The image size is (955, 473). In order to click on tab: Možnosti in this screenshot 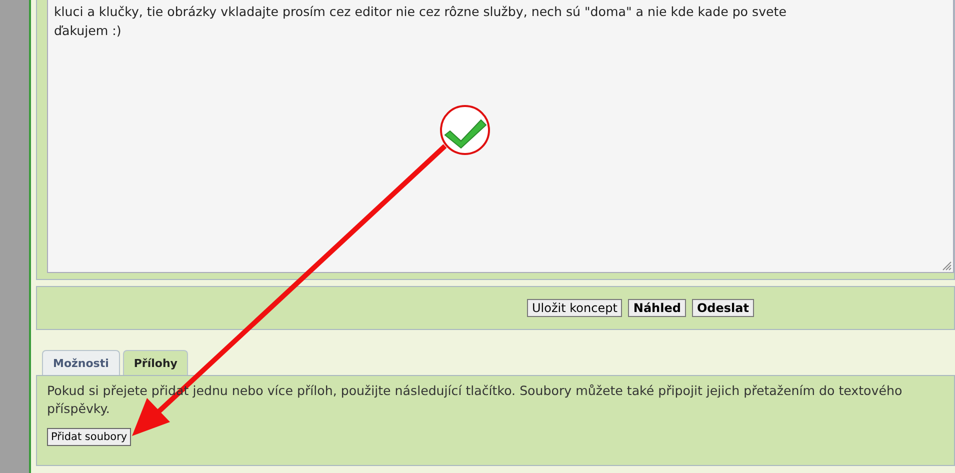, I will do `click(81, 362)`.